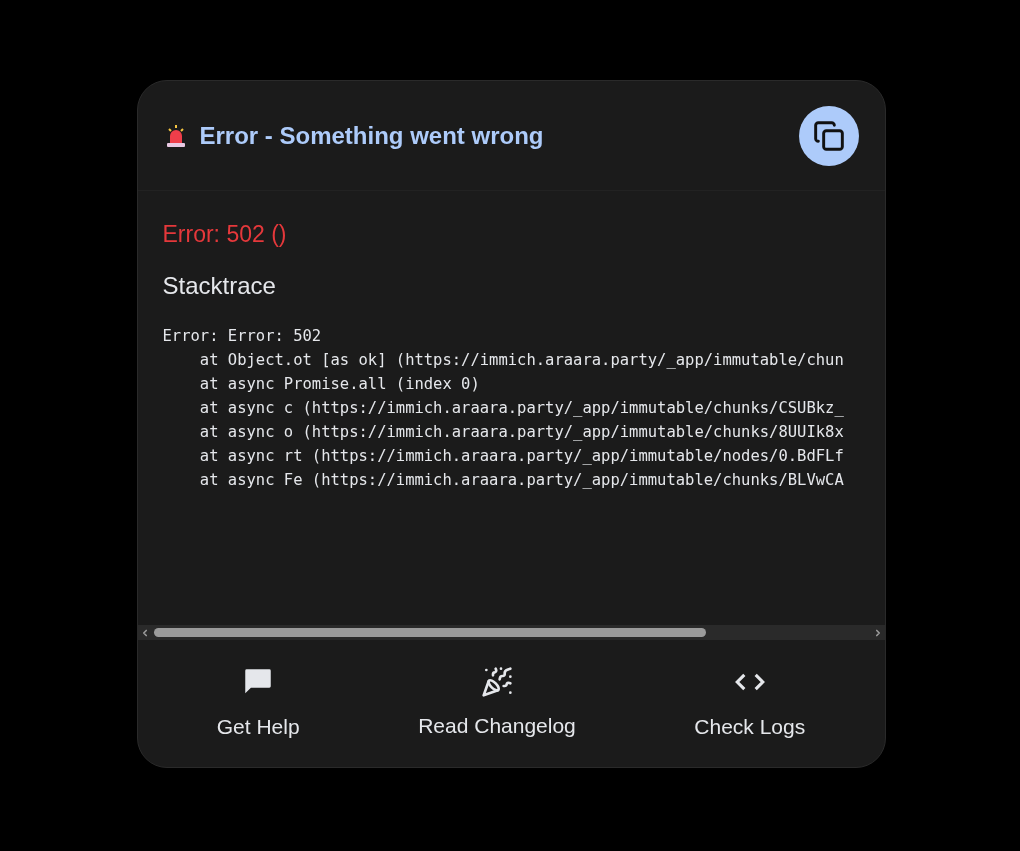 This screenshot has height=851, width=1020. Describe the element at coordinates (521, 360) in the screenshot. I see `stacktrace-line: at Object.ot [as ok] (https://immich.araara.party/_app/immutable/chun` at that location.